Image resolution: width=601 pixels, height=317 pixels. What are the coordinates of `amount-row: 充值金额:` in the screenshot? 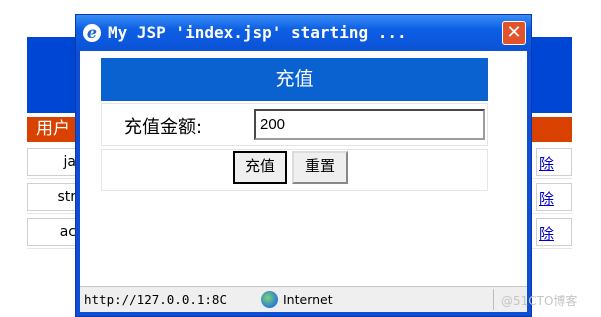 It's located at (294, 124).